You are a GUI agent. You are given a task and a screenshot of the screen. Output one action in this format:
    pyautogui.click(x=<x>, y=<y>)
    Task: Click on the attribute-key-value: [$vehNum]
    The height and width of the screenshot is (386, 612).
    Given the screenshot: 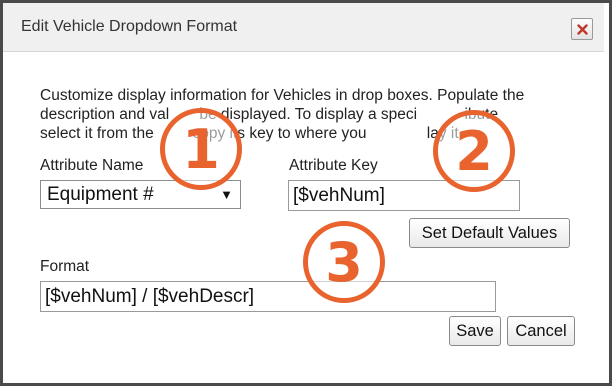 What is the action you would take?
    pyautogui.click(x=339, y=195)
    